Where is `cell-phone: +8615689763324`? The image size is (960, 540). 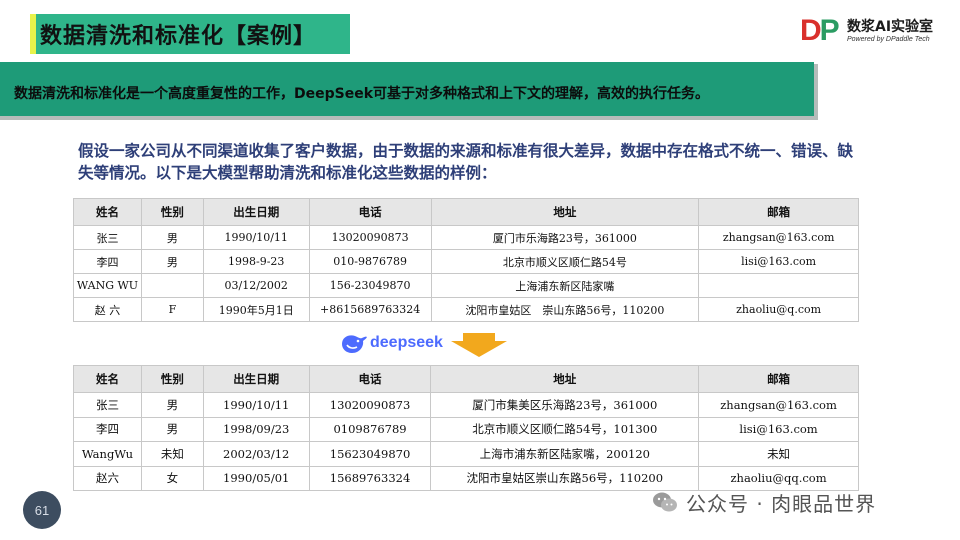
cell-phone: +8615689763324 is located at coordinates (370, 309).